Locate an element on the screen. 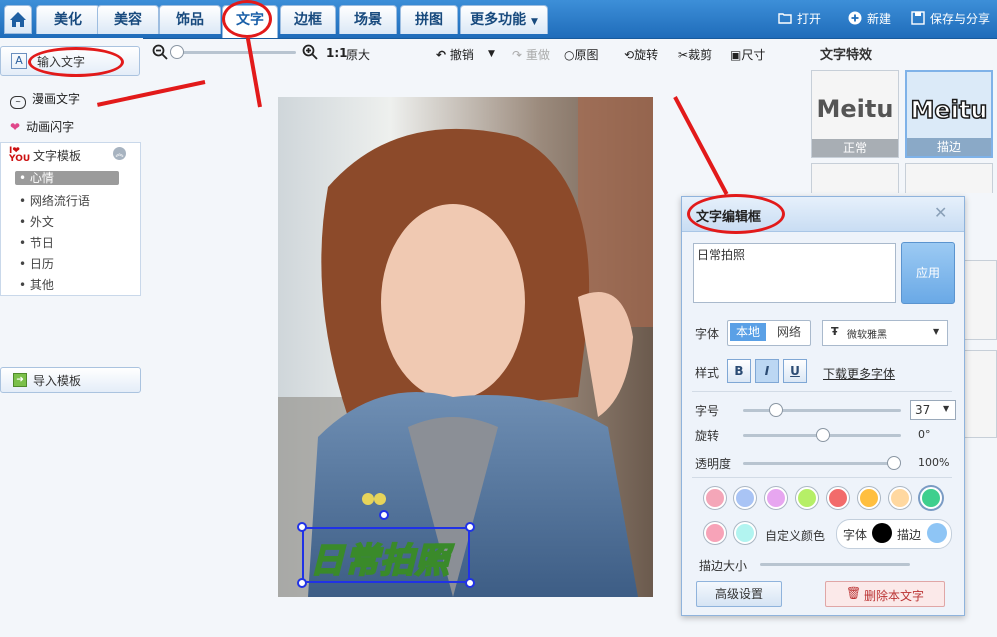 This screenshot has width=997, height=637. tab-frame: 边框 is located at coordinates (308, 19).